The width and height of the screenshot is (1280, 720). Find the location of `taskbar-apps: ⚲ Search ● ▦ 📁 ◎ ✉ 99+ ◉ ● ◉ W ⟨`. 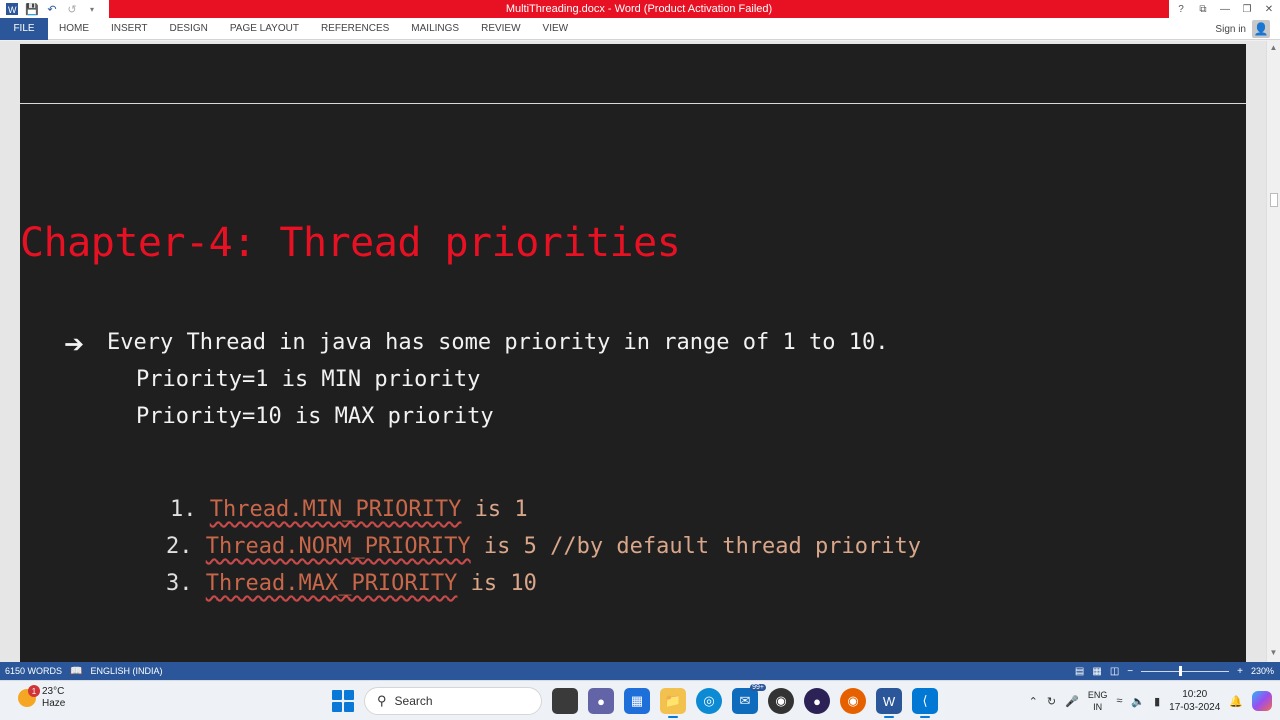

taskbar-apps: ⚲ Search ● ▦ 📁 ◎ ✉ 99+ ◉ ● ◉ W ⟨ is located at coordinates (635, 701).